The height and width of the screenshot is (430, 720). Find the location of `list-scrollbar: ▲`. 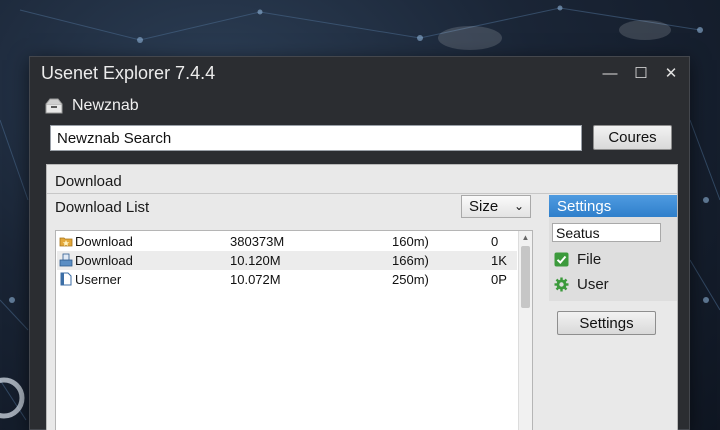

list-scrollbar: ▲ is located at coordinates (525, 330).